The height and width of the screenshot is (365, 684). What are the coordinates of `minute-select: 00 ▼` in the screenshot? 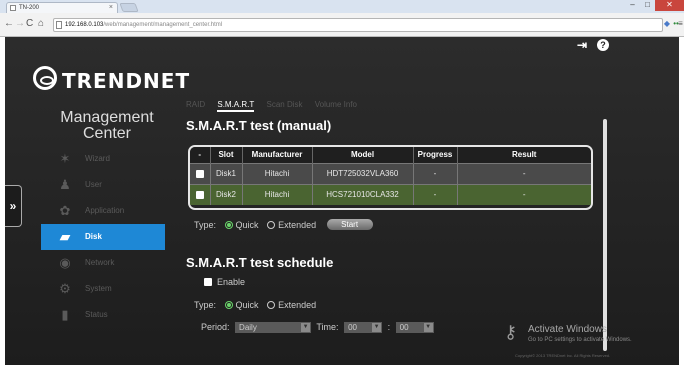 It's located at (414, 328).